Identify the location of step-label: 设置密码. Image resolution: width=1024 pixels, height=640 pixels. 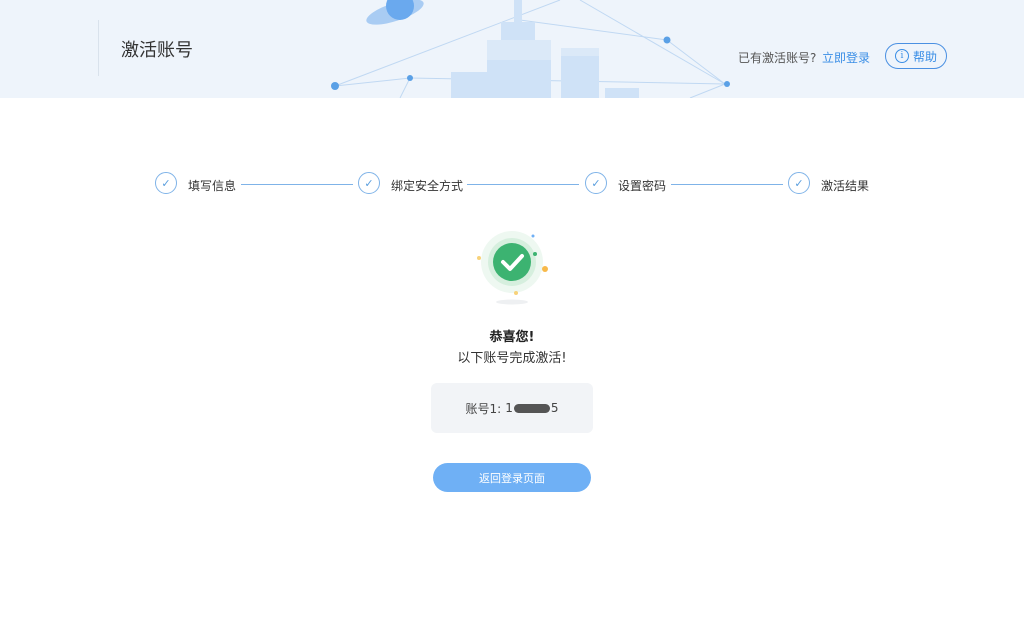
(642, 186).